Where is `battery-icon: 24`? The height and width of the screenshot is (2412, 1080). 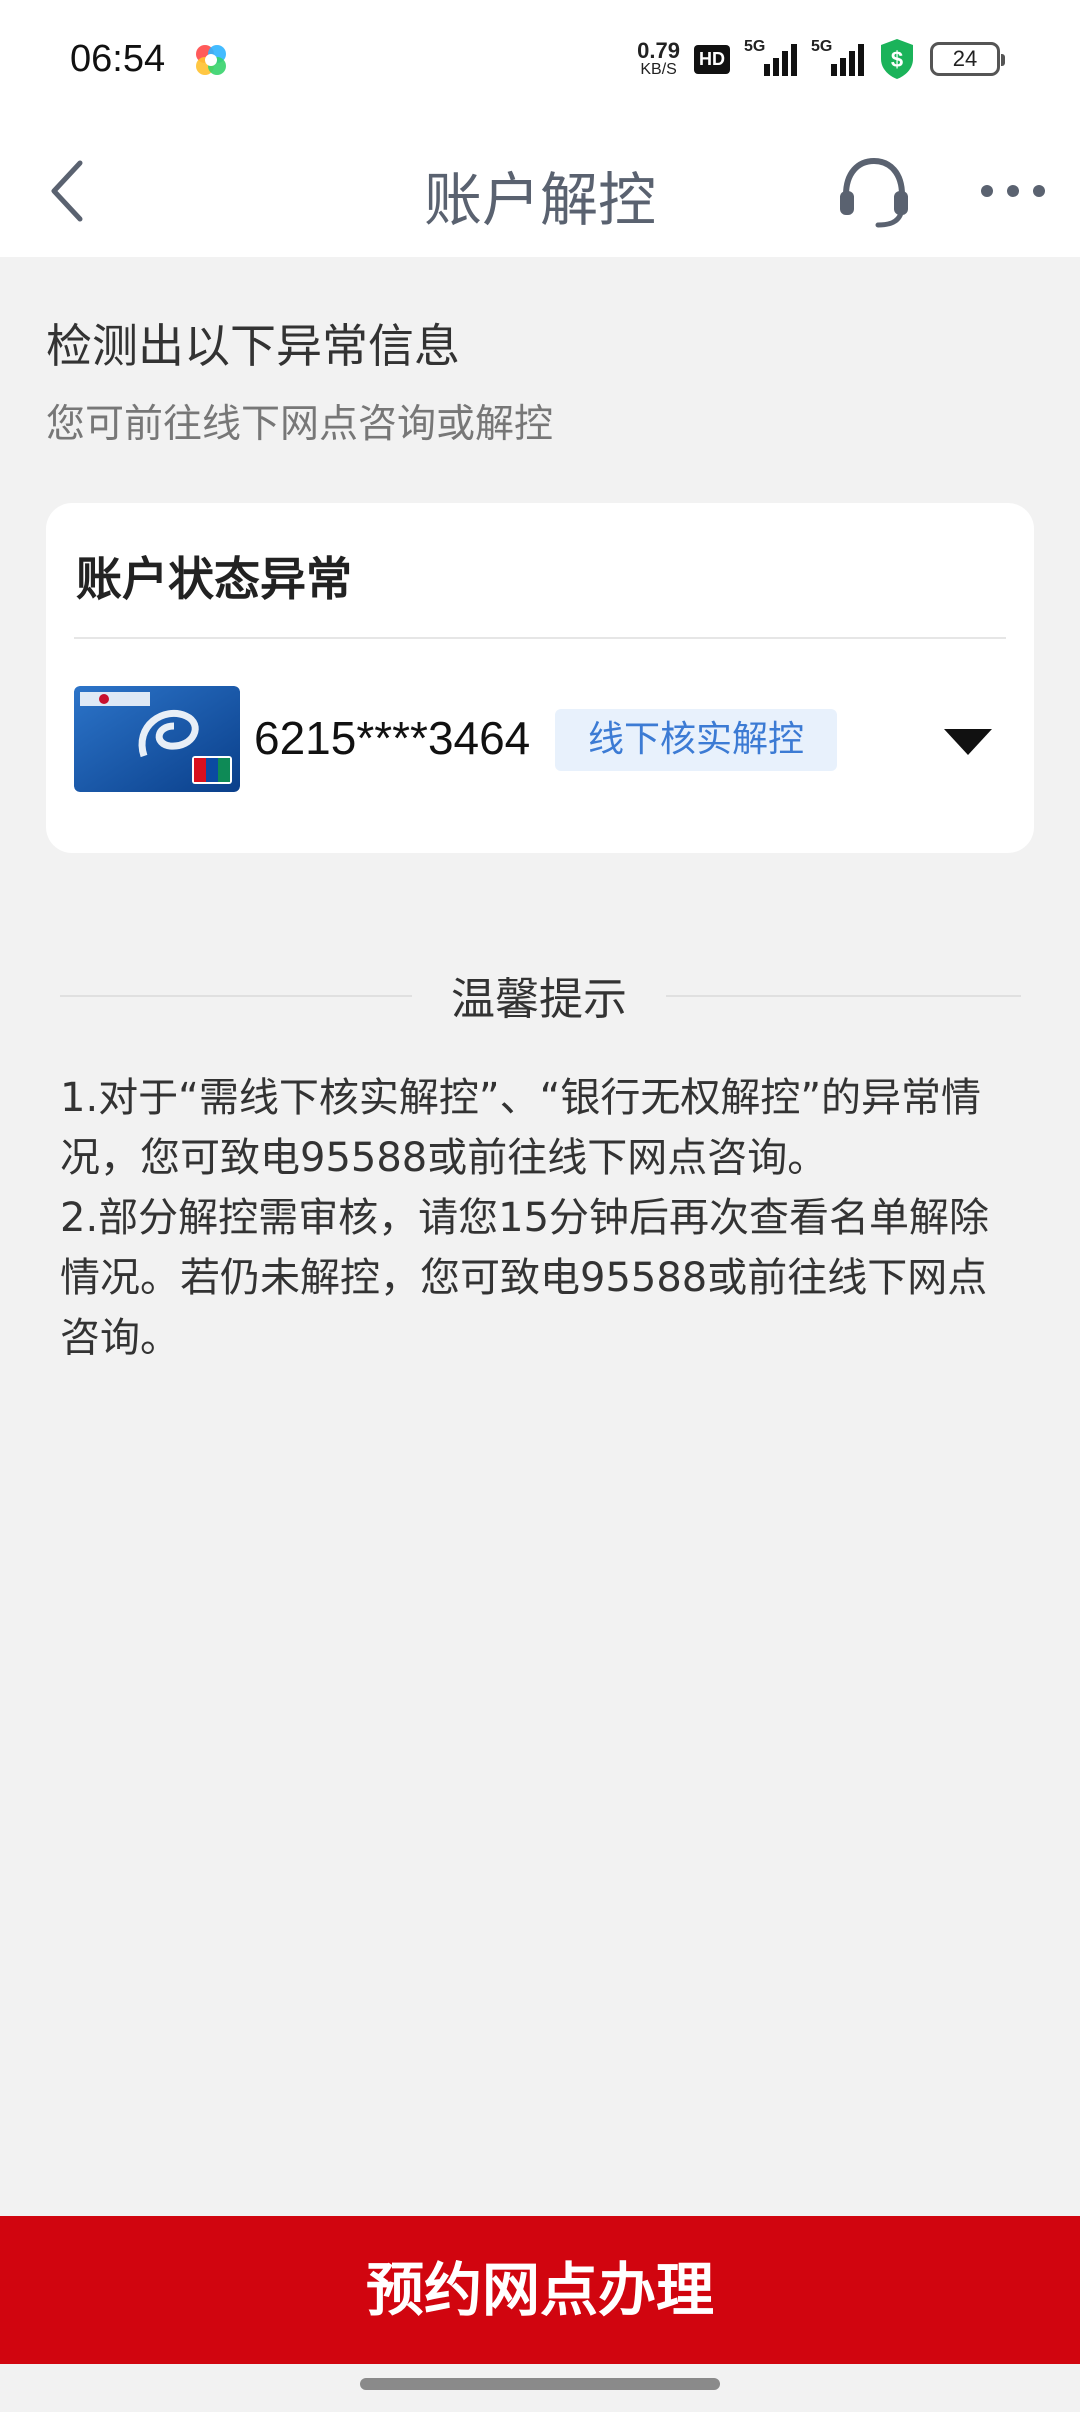 battery-icon: 24 is located at coordinates (967, 59).